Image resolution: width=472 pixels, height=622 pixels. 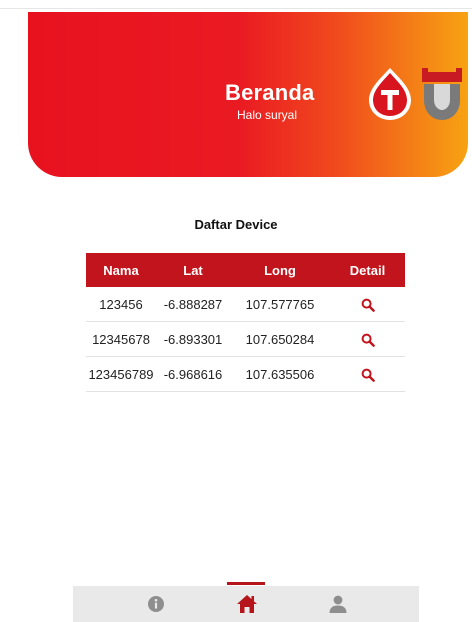 I want to click on nav-item-profile, so click(x=338, y=604).